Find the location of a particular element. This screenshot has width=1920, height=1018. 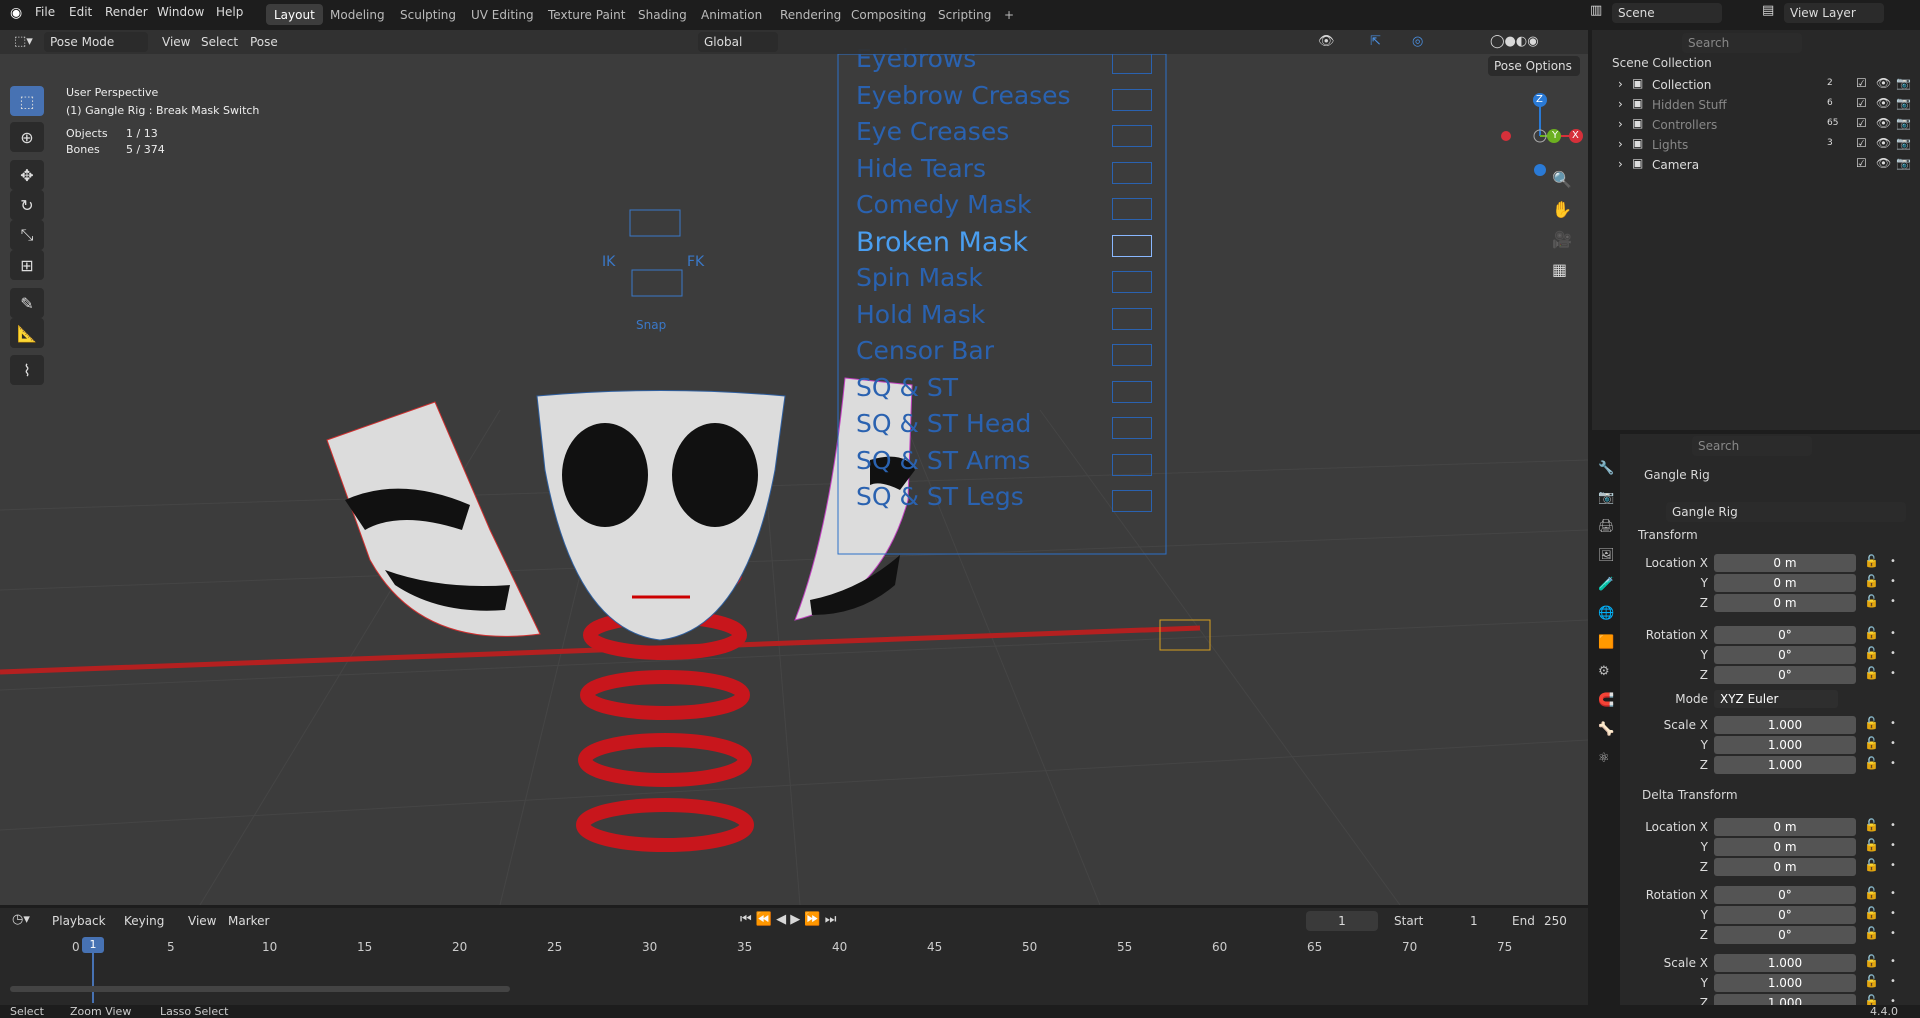

tab-compositing: Compositing is located at coordinates (888, 14).